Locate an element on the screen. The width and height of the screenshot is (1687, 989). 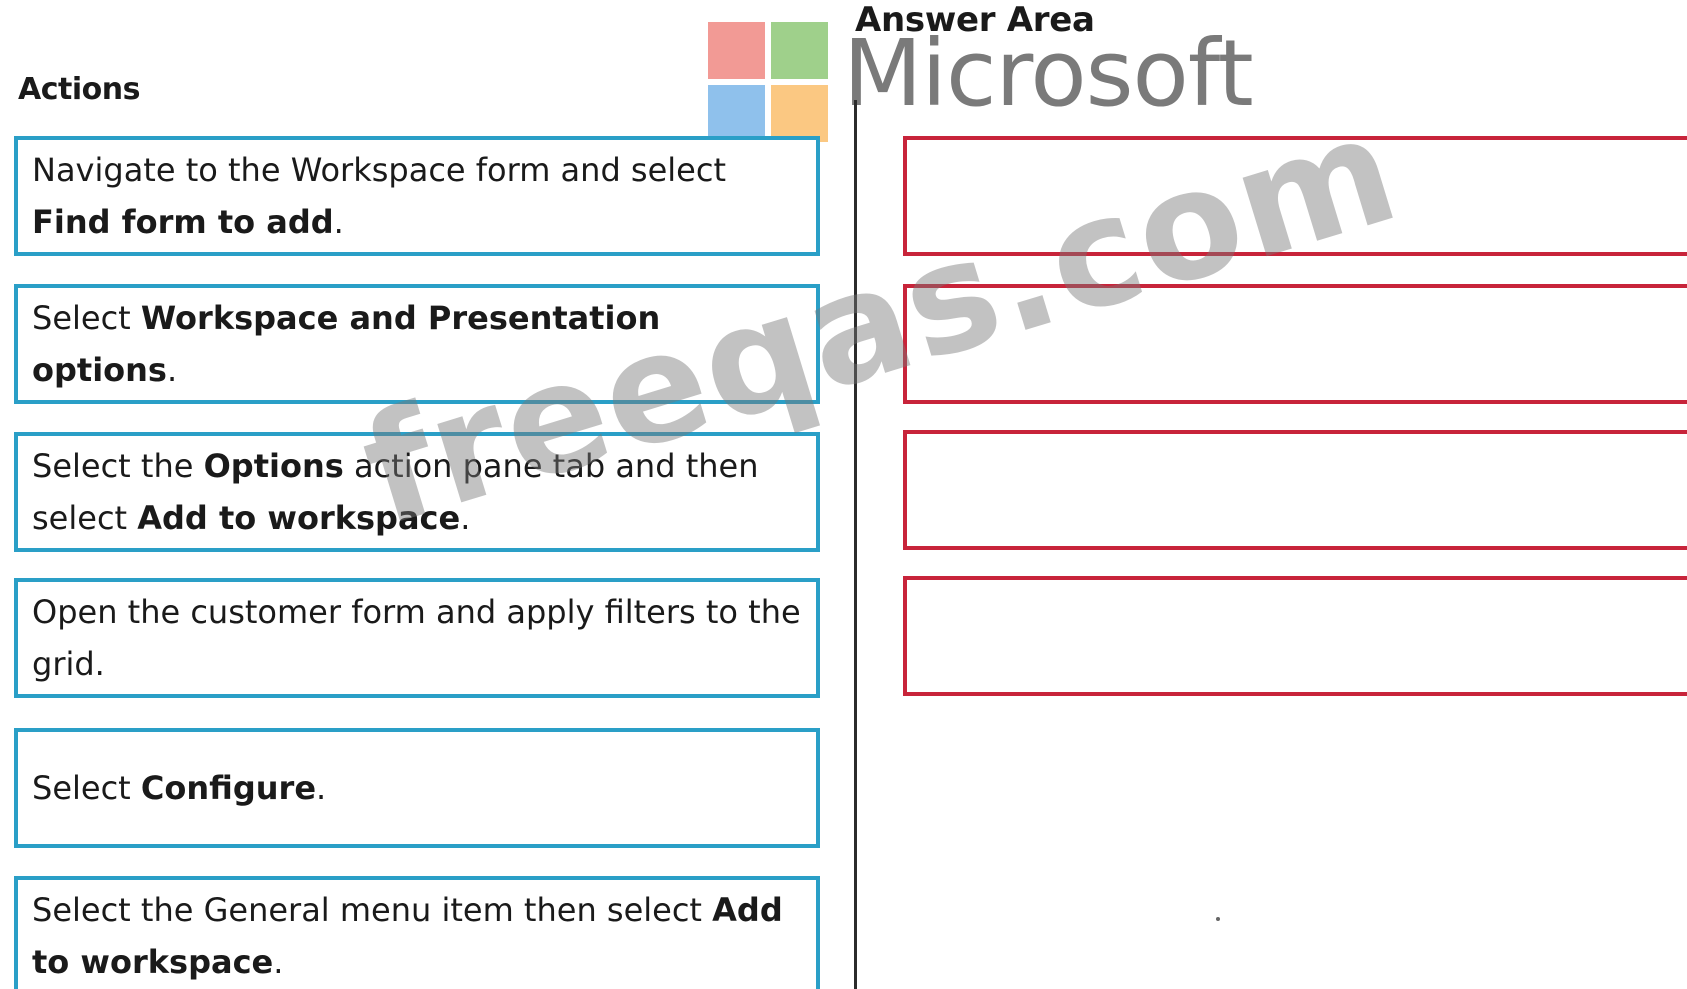
logo-square-yellow is located at coordinates (799, 113).